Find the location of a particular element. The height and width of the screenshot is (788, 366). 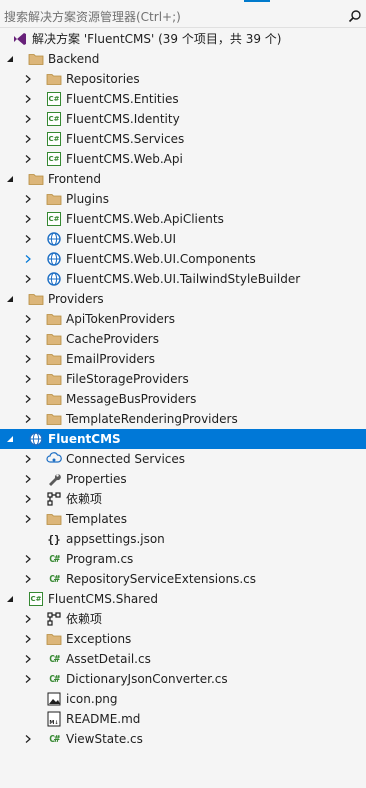

tree-item: Properties is located at coordinates (183, 479).